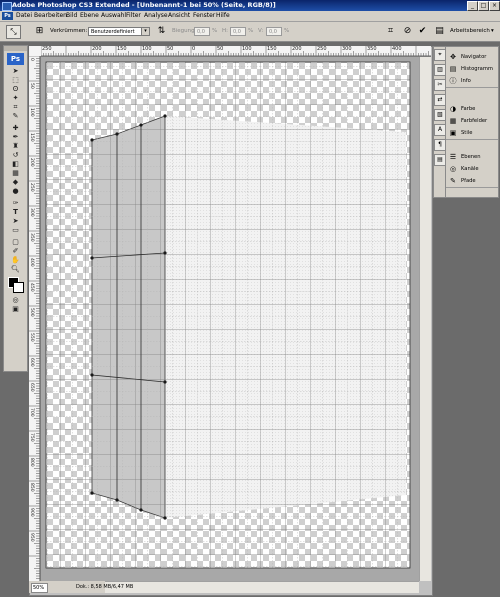 This screenshot has width=500, height=597. I want to click on h-distort-field: 0,0, so click(238, 31).